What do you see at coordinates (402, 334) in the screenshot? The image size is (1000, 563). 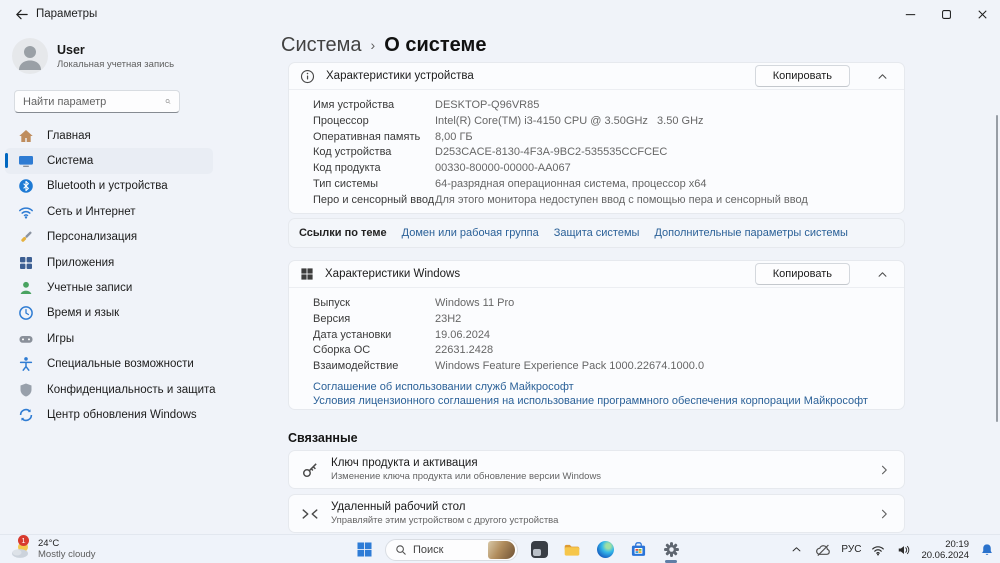 I see `spec-row: Дата установки 19.06.2024` at bounding box center [402, 334].